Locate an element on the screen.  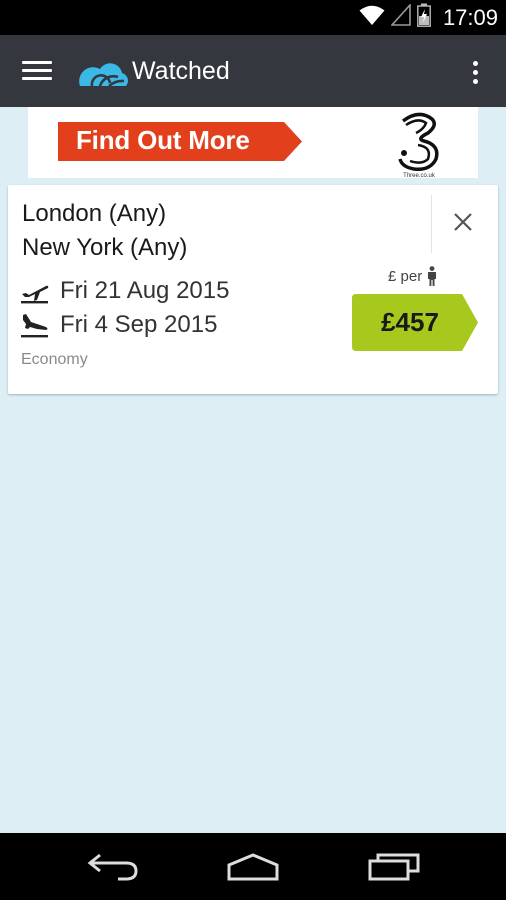
wifi-icon is located at coordinates (372, 17).